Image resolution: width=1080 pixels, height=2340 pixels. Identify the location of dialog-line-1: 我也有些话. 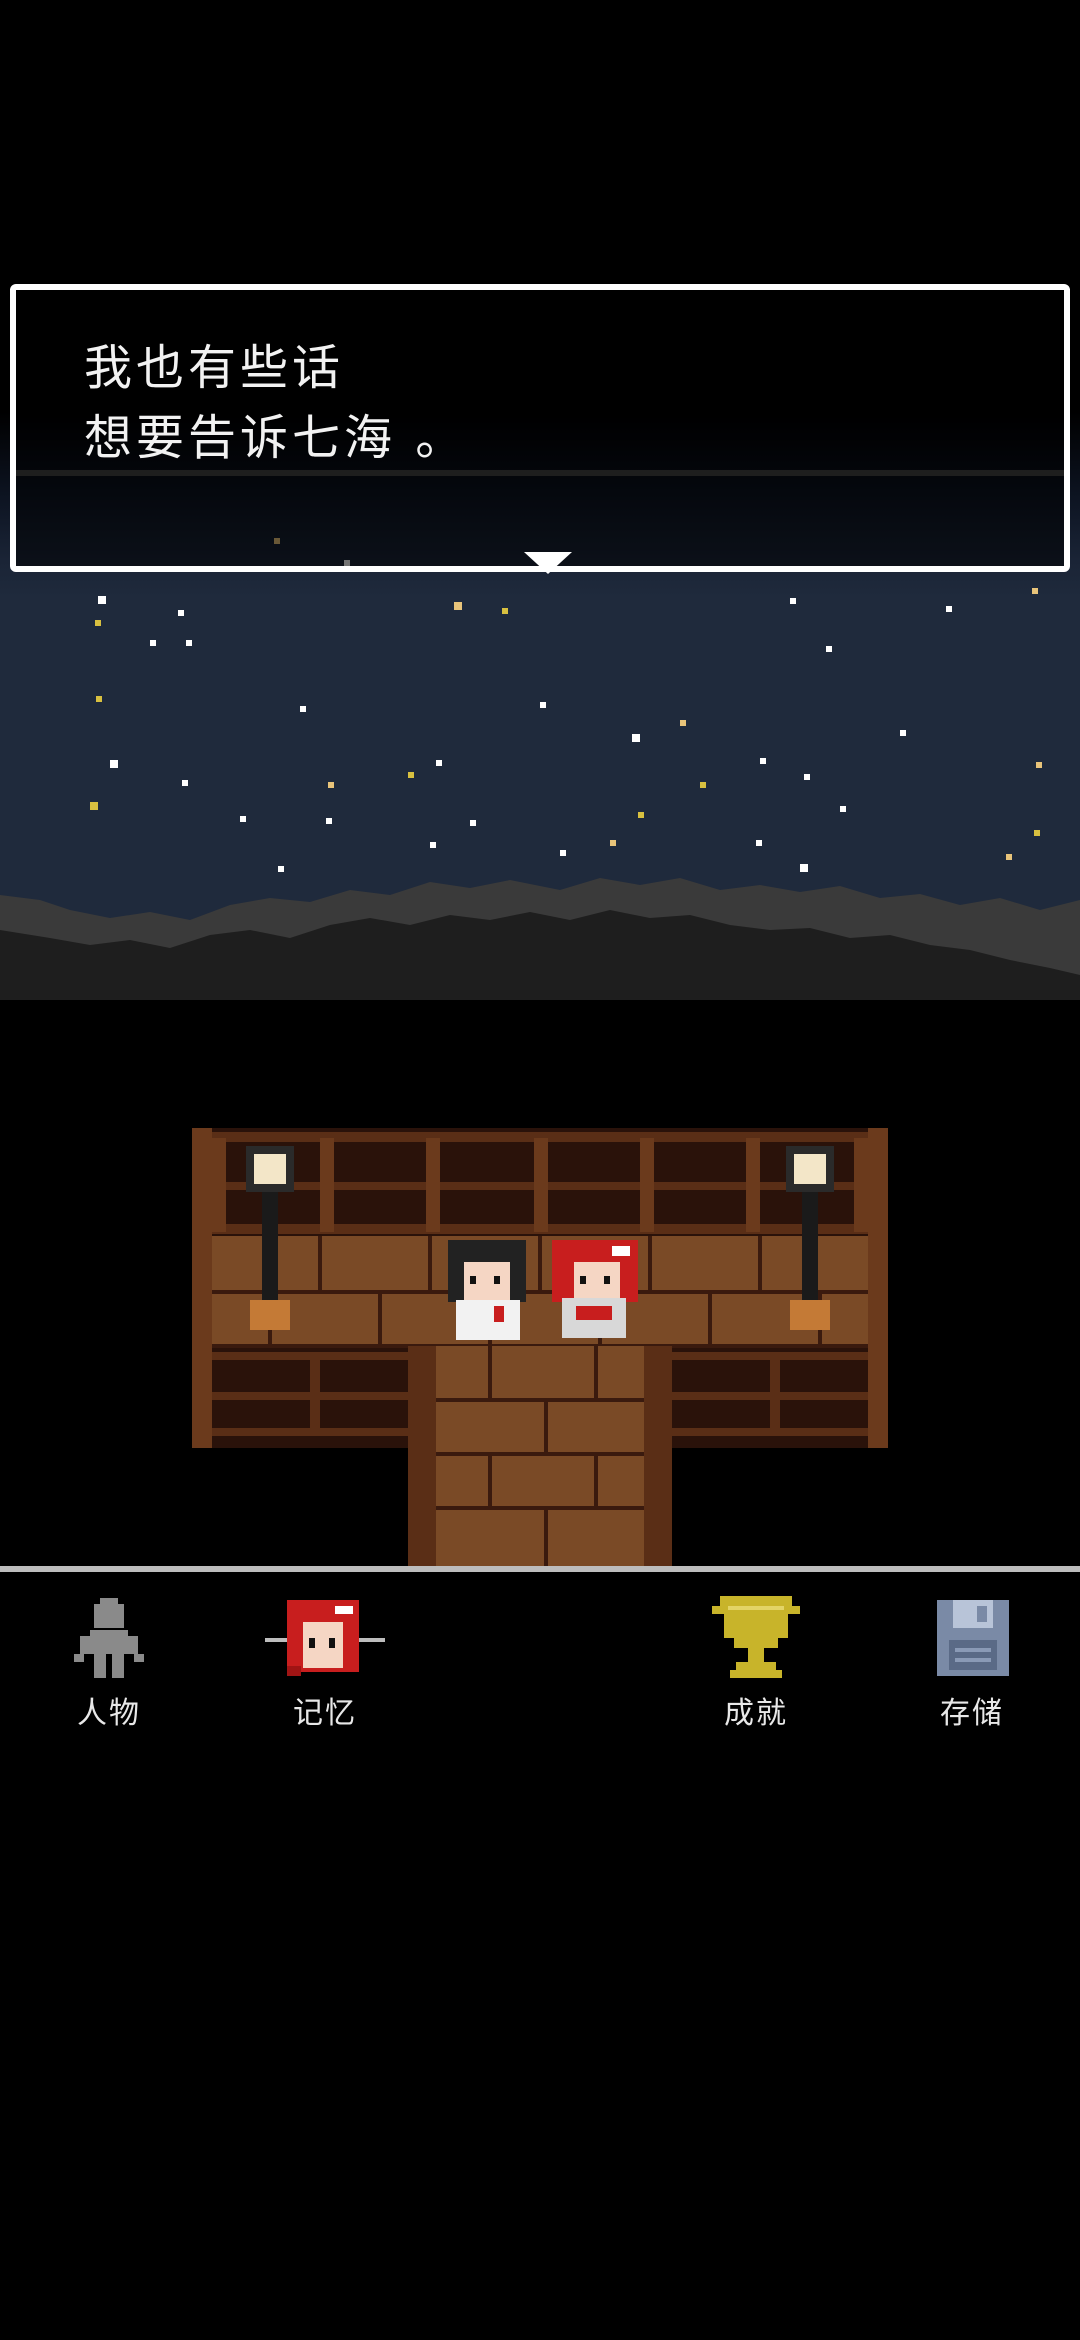
(214, 368).